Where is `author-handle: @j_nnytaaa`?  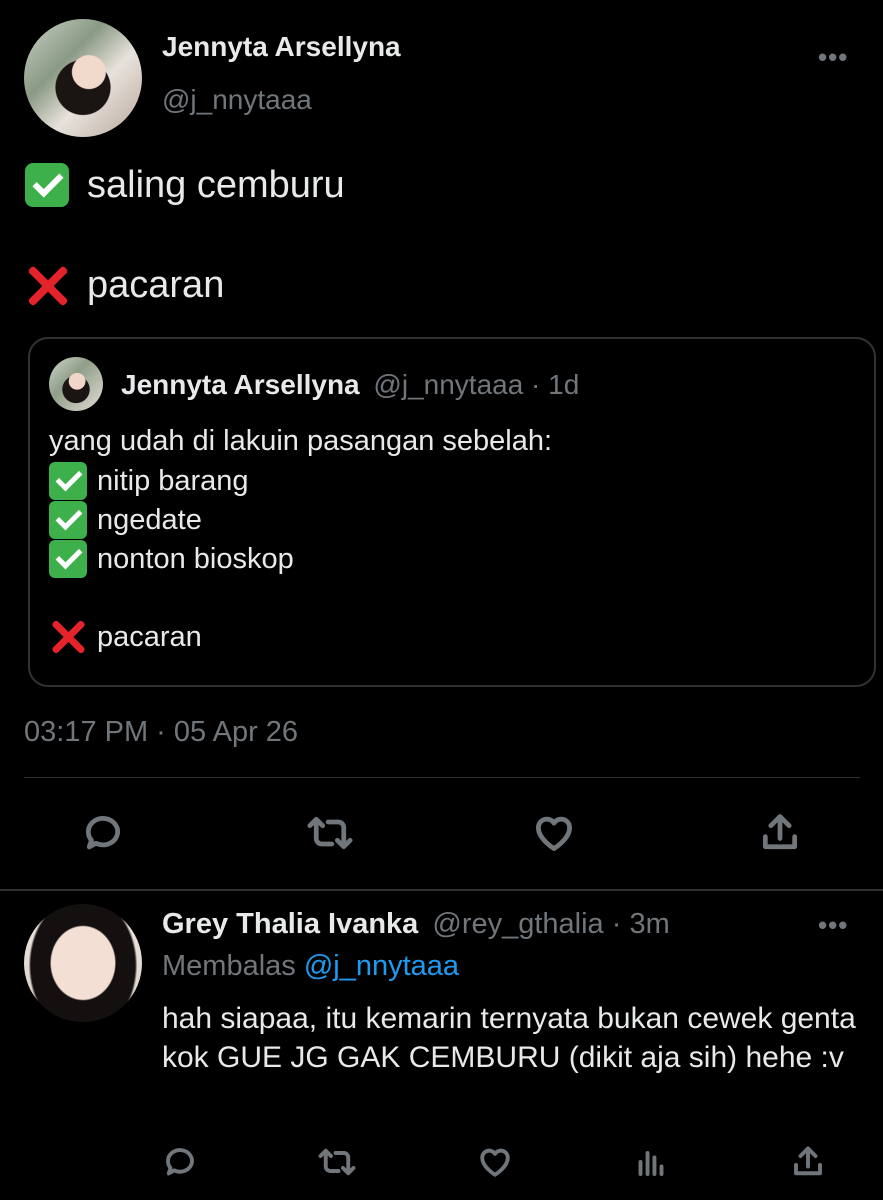
author-handle: @j_nnytaaa is located at coordinates (237, 100).